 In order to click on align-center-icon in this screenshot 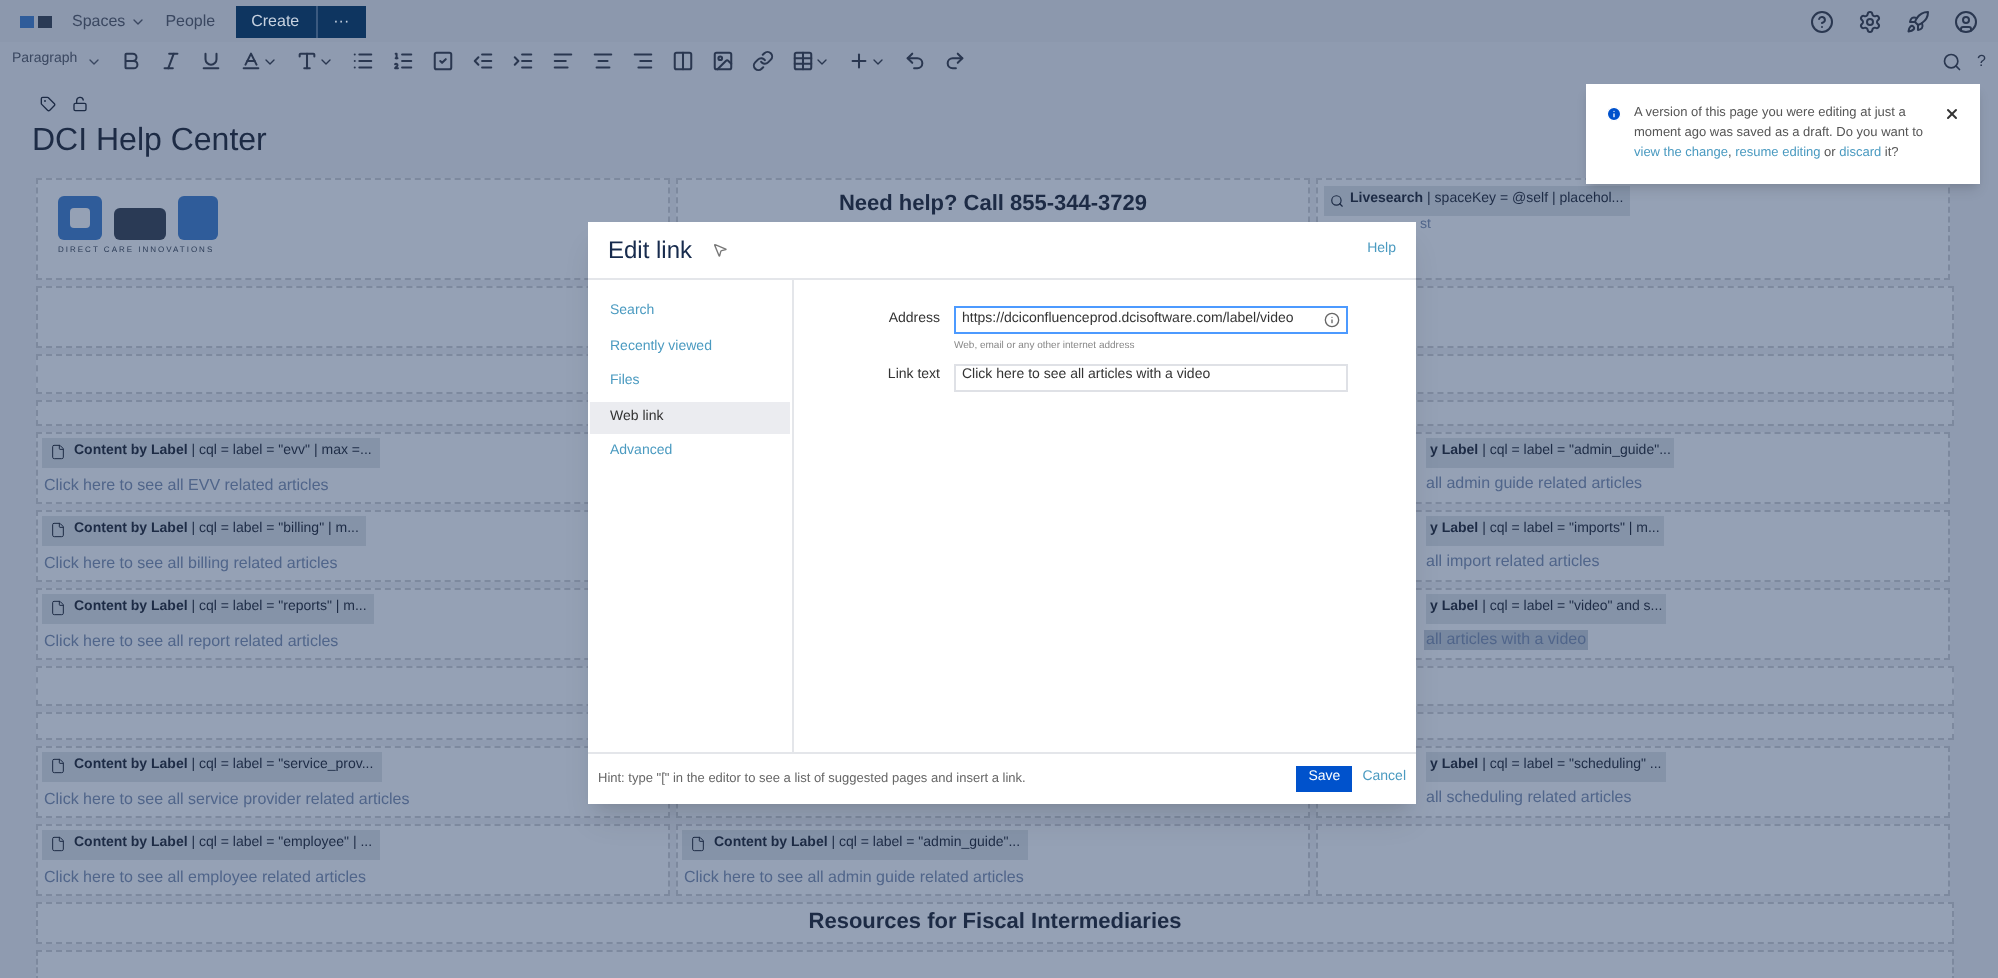, I will do `click(602, 61)`.